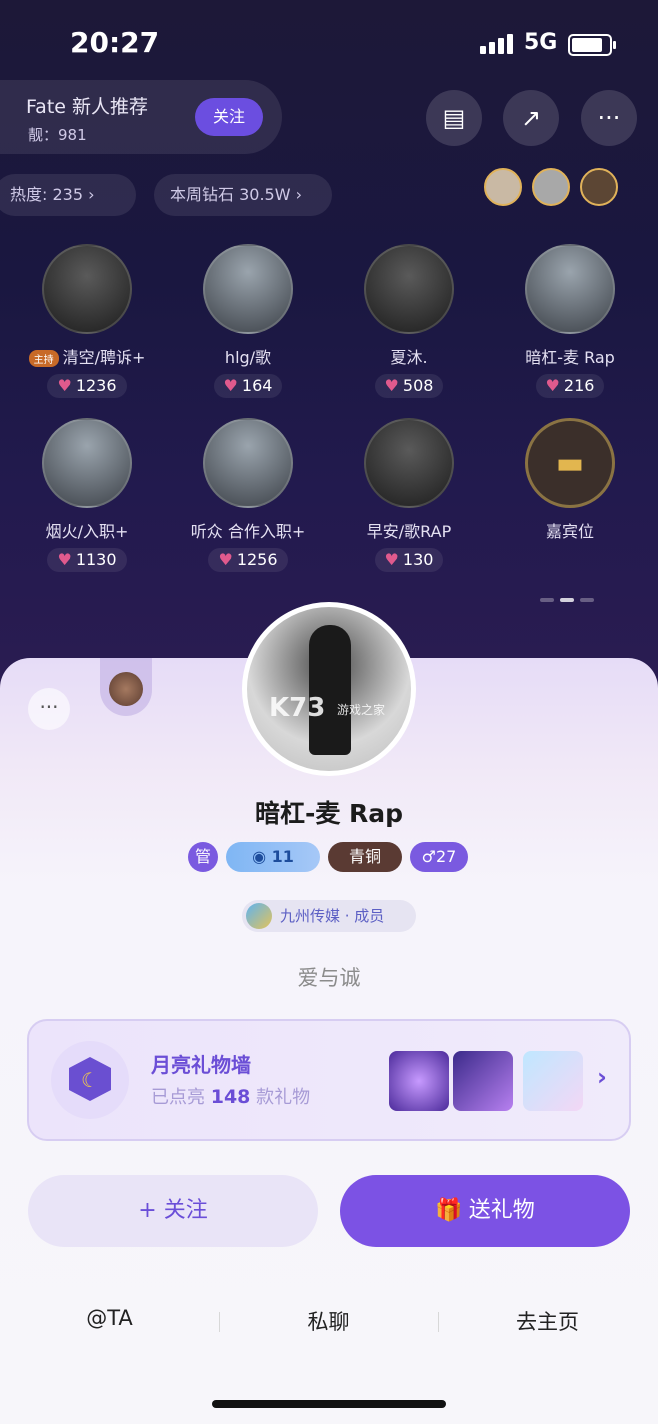 This screenshot has height=1424, width=658. Describe the element at coordinates (409, 560) in the screenshot. I see `heart-count: ♥ 130` at that location.